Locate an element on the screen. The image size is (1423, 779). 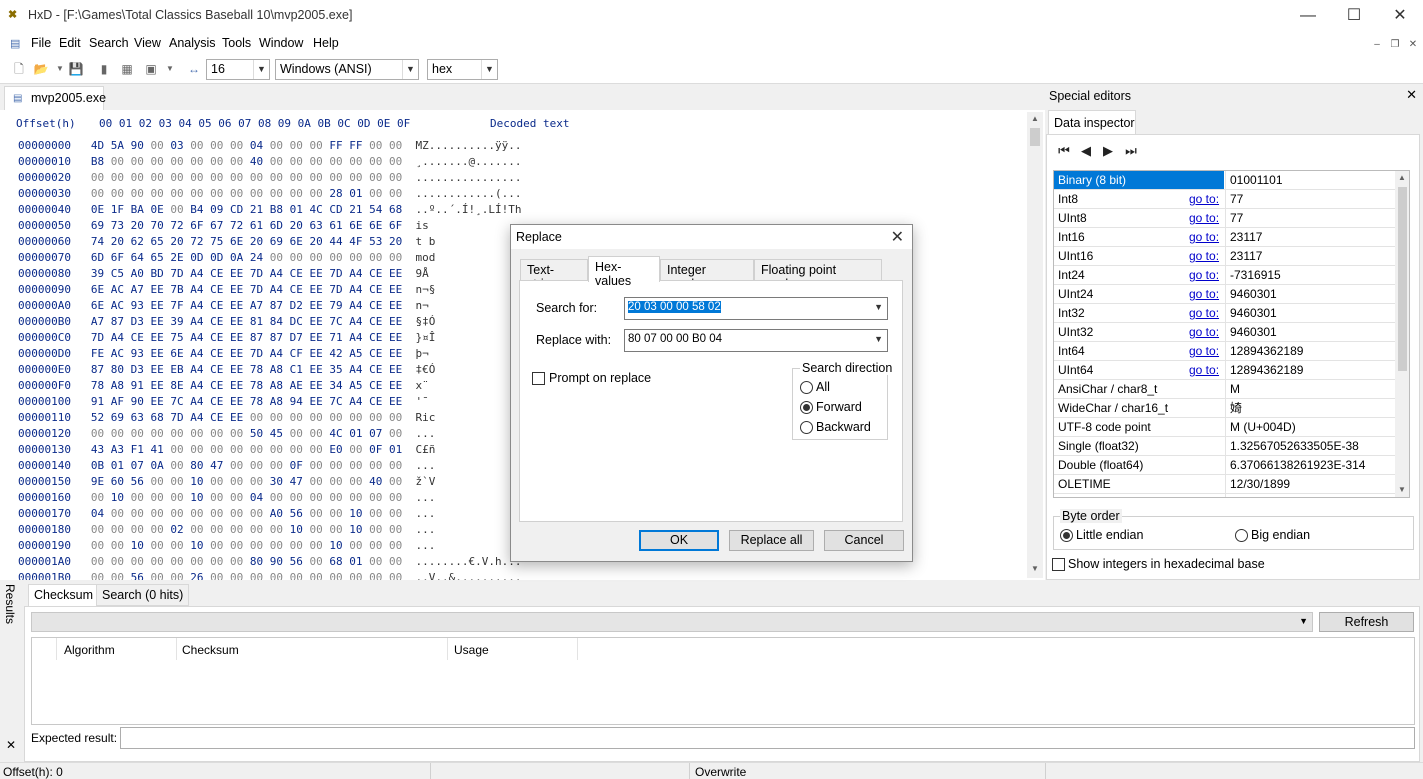
hex-byte: BA is located at coordinates (137, 209).